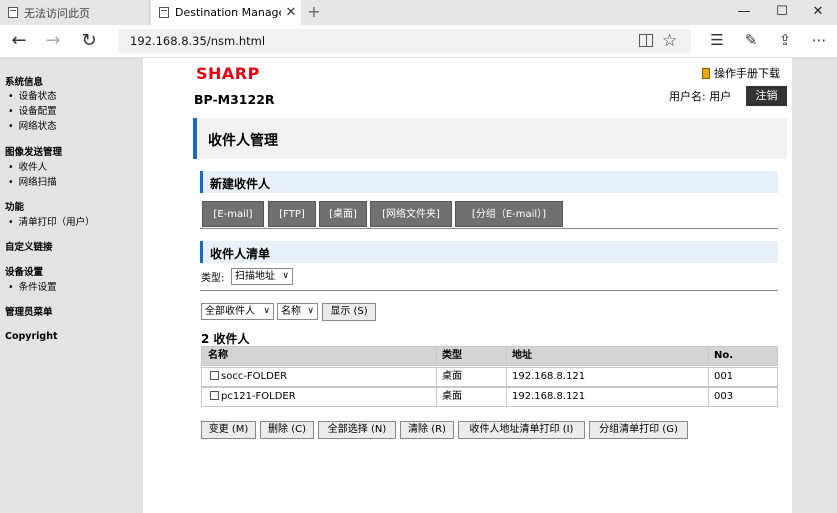 The image size is (837, 513). I want to click on table-row: socc-FOLDER 桌面 192.168.8.121 001, so click(489, 377).